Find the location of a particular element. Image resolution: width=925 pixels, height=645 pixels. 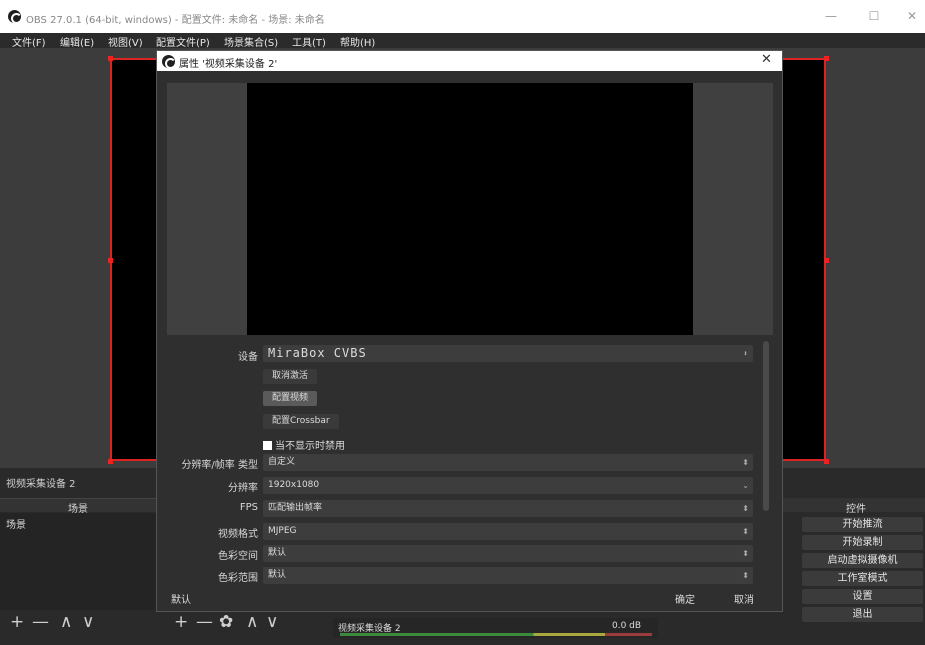

settings-button: 设置 is located at coordinates (862, 596).